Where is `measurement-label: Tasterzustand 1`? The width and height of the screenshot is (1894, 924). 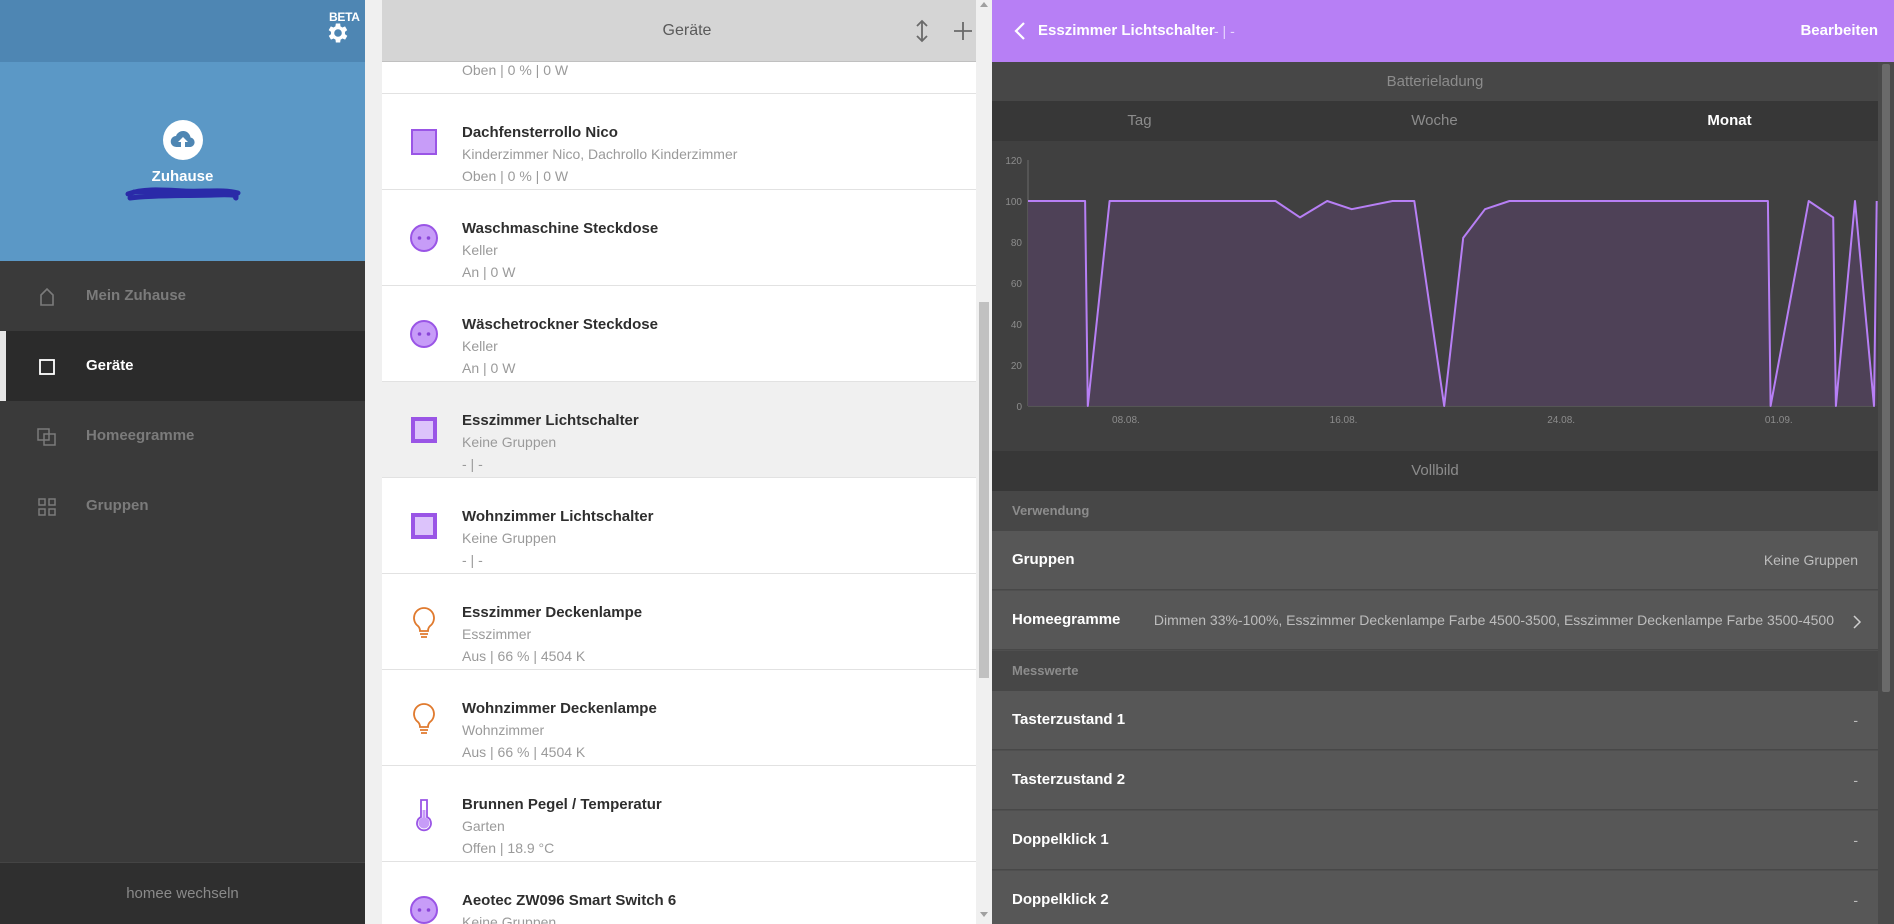
measurement-label: Tasterzustand 1 is located at coordinates (1069, 719).